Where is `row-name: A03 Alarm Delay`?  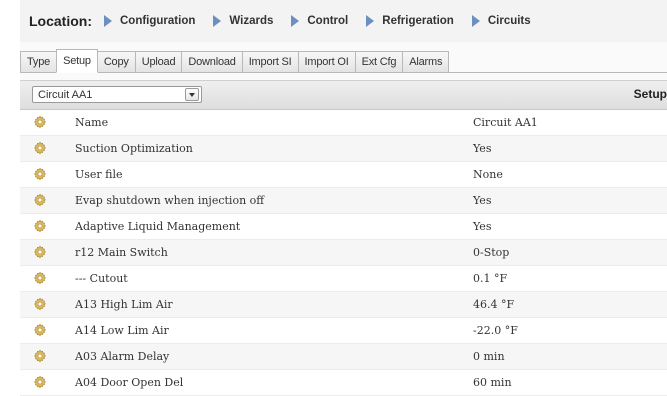 row-name: A03 Alarm Delay is located at coordinates (122, 356).